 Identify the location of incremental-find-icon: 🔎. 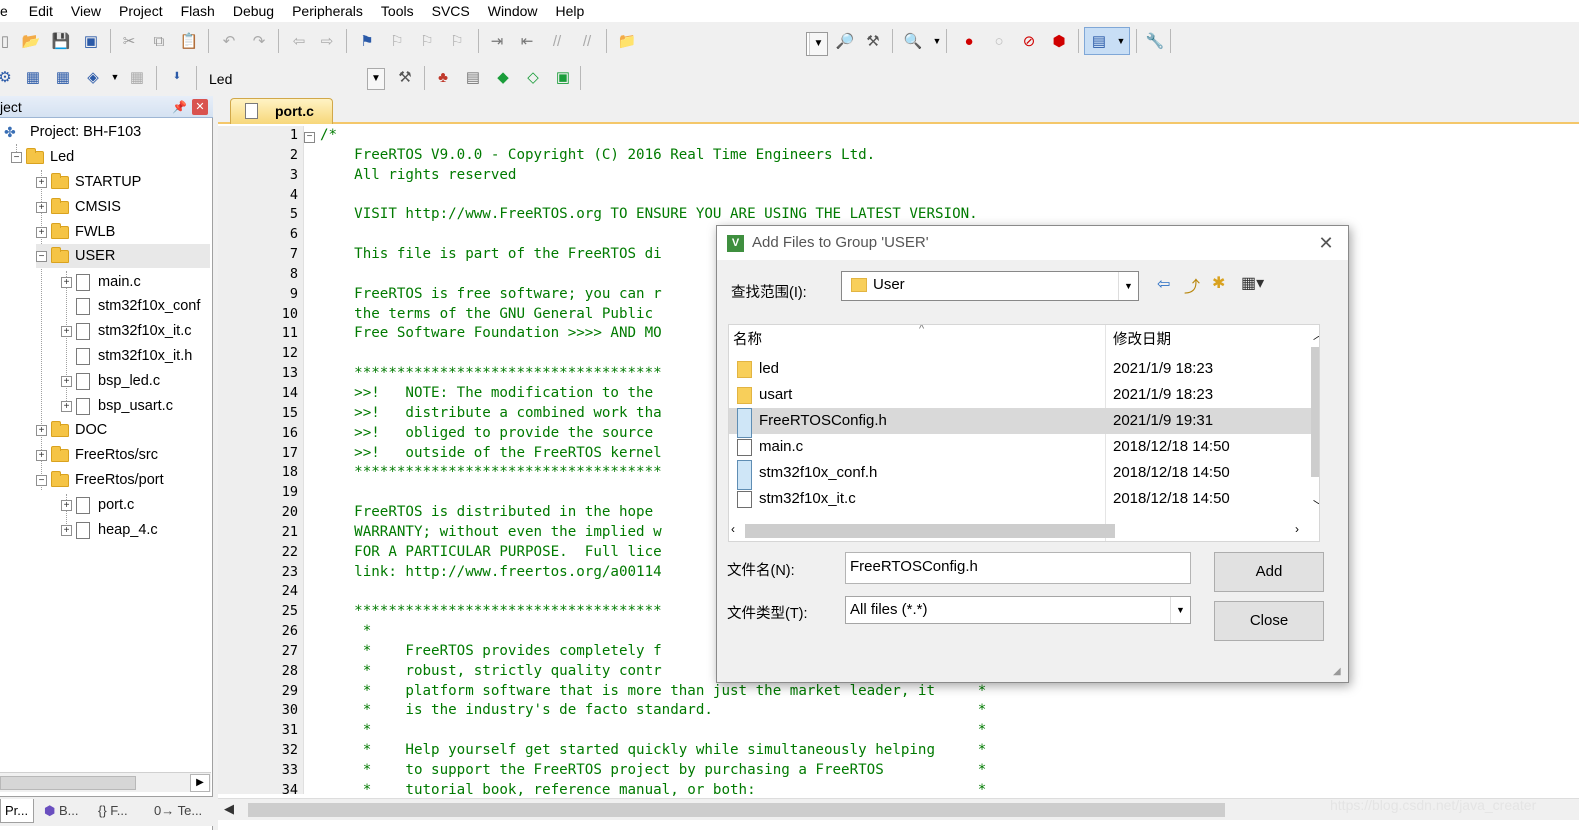
(845, 41).